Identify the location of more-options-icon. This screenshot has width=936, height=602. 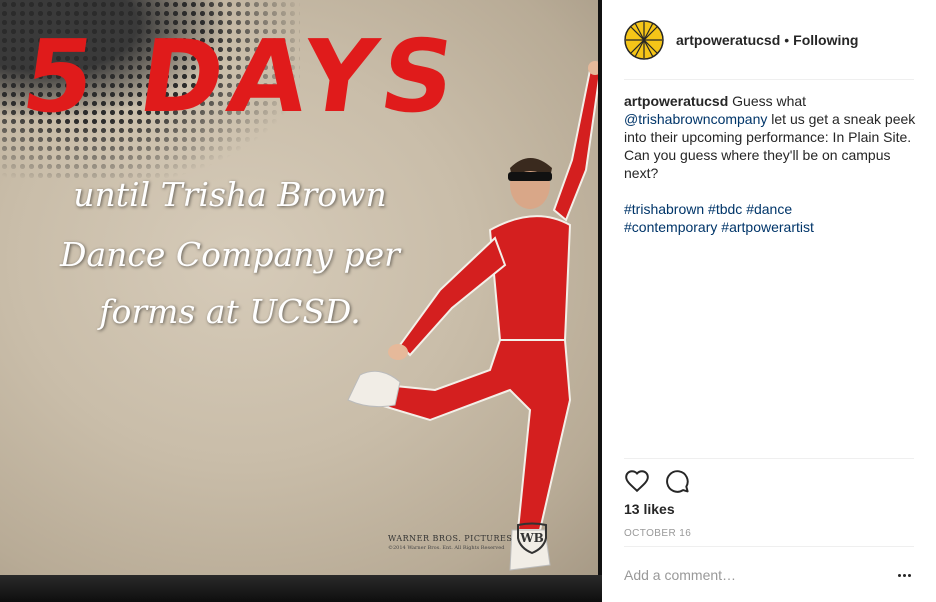
(904, 575).